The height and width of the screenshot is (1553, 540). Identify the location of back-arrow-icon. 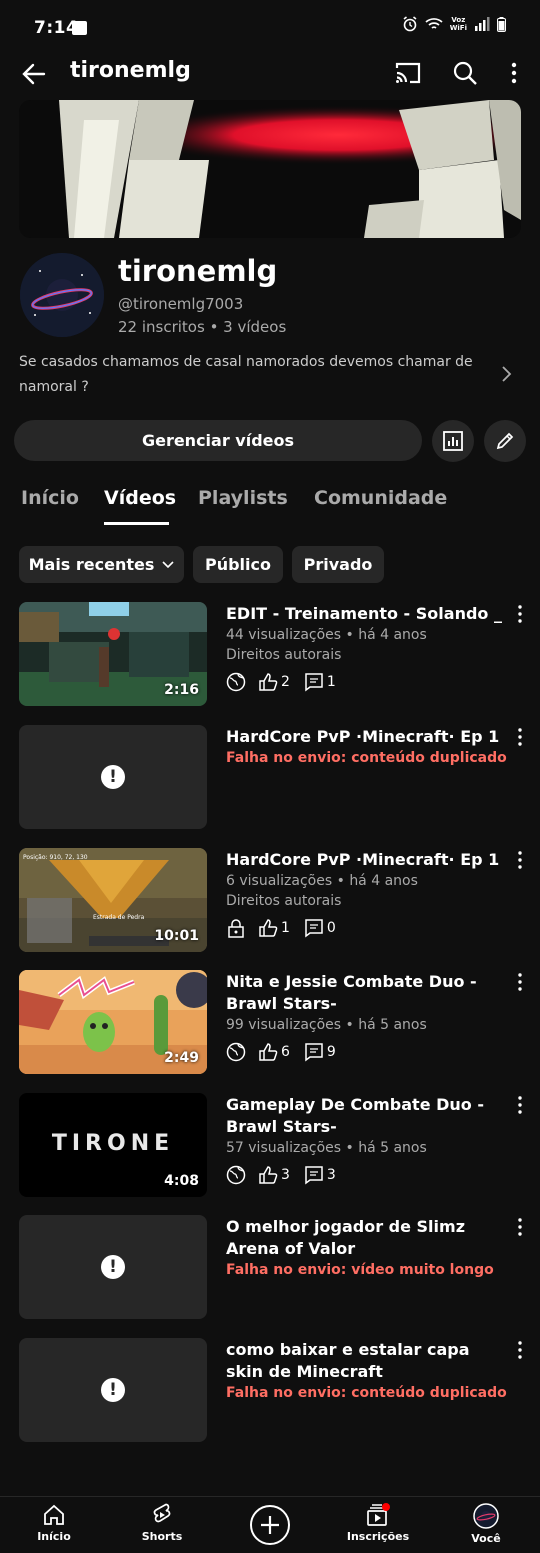
(34, 74).